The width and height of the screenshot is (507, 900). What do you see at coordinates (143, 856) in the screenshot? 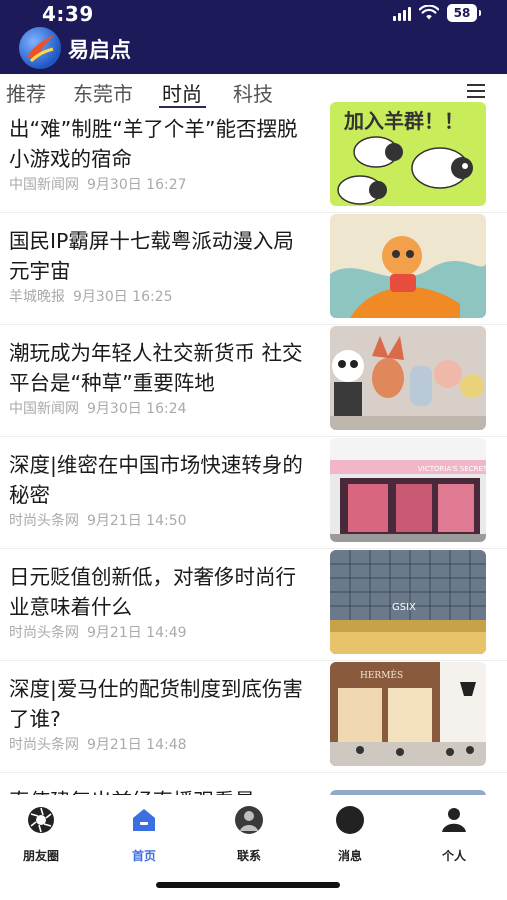
I see `nav-label: 首页` at bounding box center [143, 856].